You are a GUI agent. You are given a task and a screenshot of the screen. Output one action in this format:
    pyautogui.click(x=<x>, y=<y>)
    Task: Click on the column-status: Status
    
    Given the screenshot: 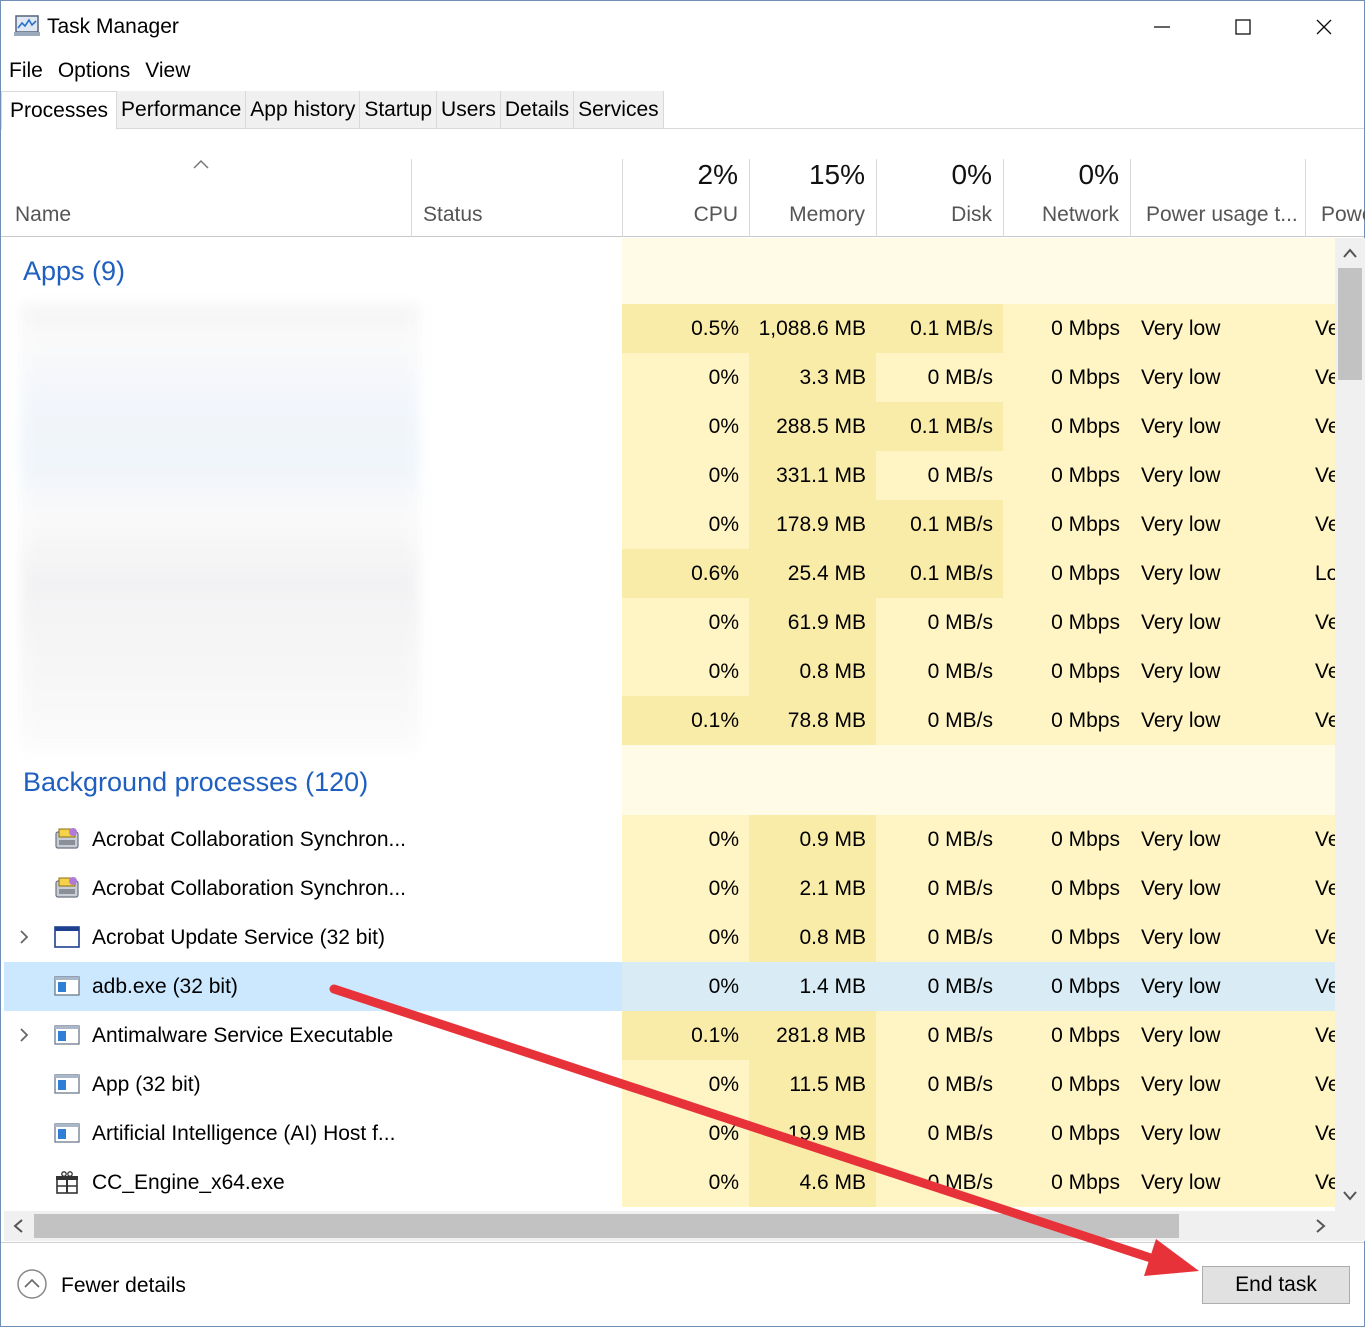 What is the action you would take?
    pyautogui.click(x=453, y=215)
    